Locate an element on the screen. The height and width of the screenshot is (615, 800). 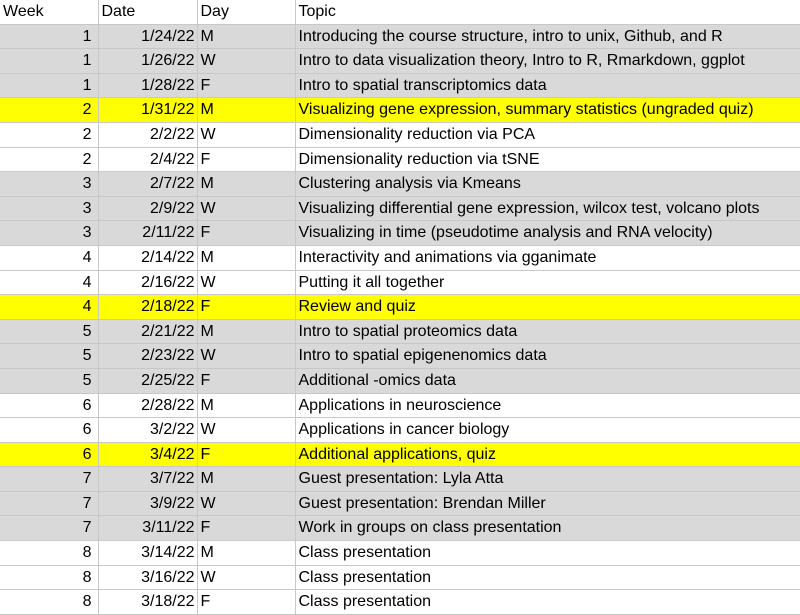
header-topic: Topic is located at coordinates (547, 12).